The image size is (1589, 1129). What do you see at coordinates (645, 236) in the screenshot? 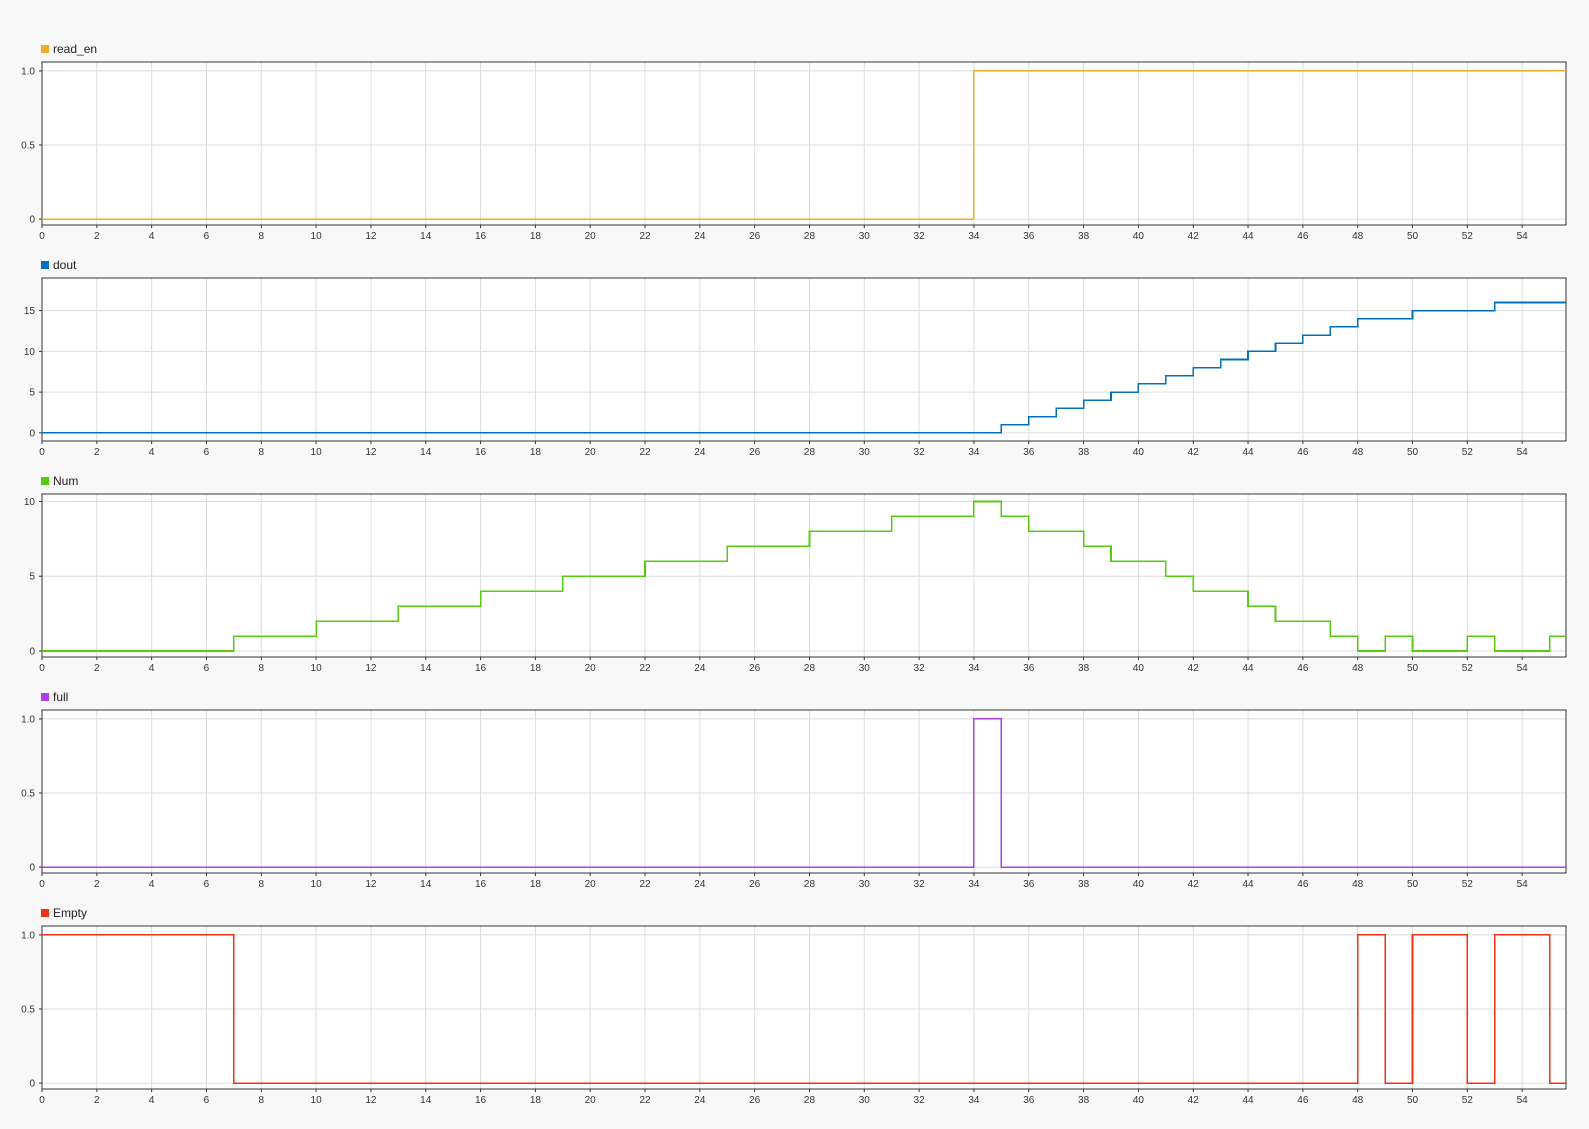
I see `x-tick-label: 22` at bounding box center [645, 236].